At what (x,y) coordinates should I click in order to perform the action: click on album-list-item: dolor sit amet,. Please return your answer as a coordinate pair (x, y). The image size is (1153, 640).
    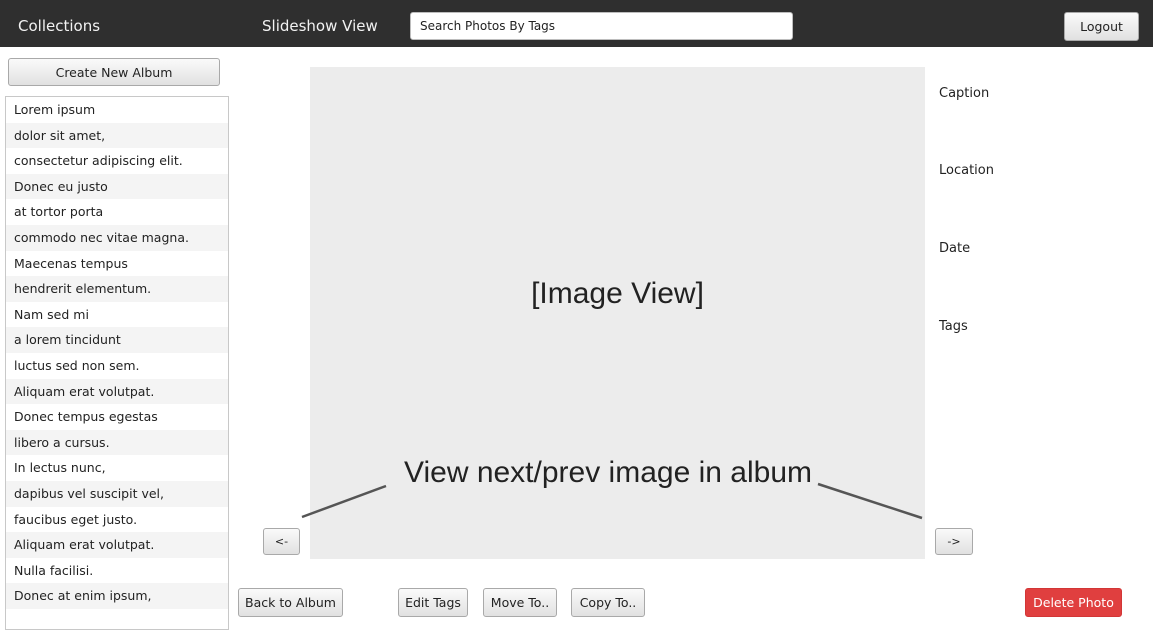
    Looking at the image, I should click on (117, 135).